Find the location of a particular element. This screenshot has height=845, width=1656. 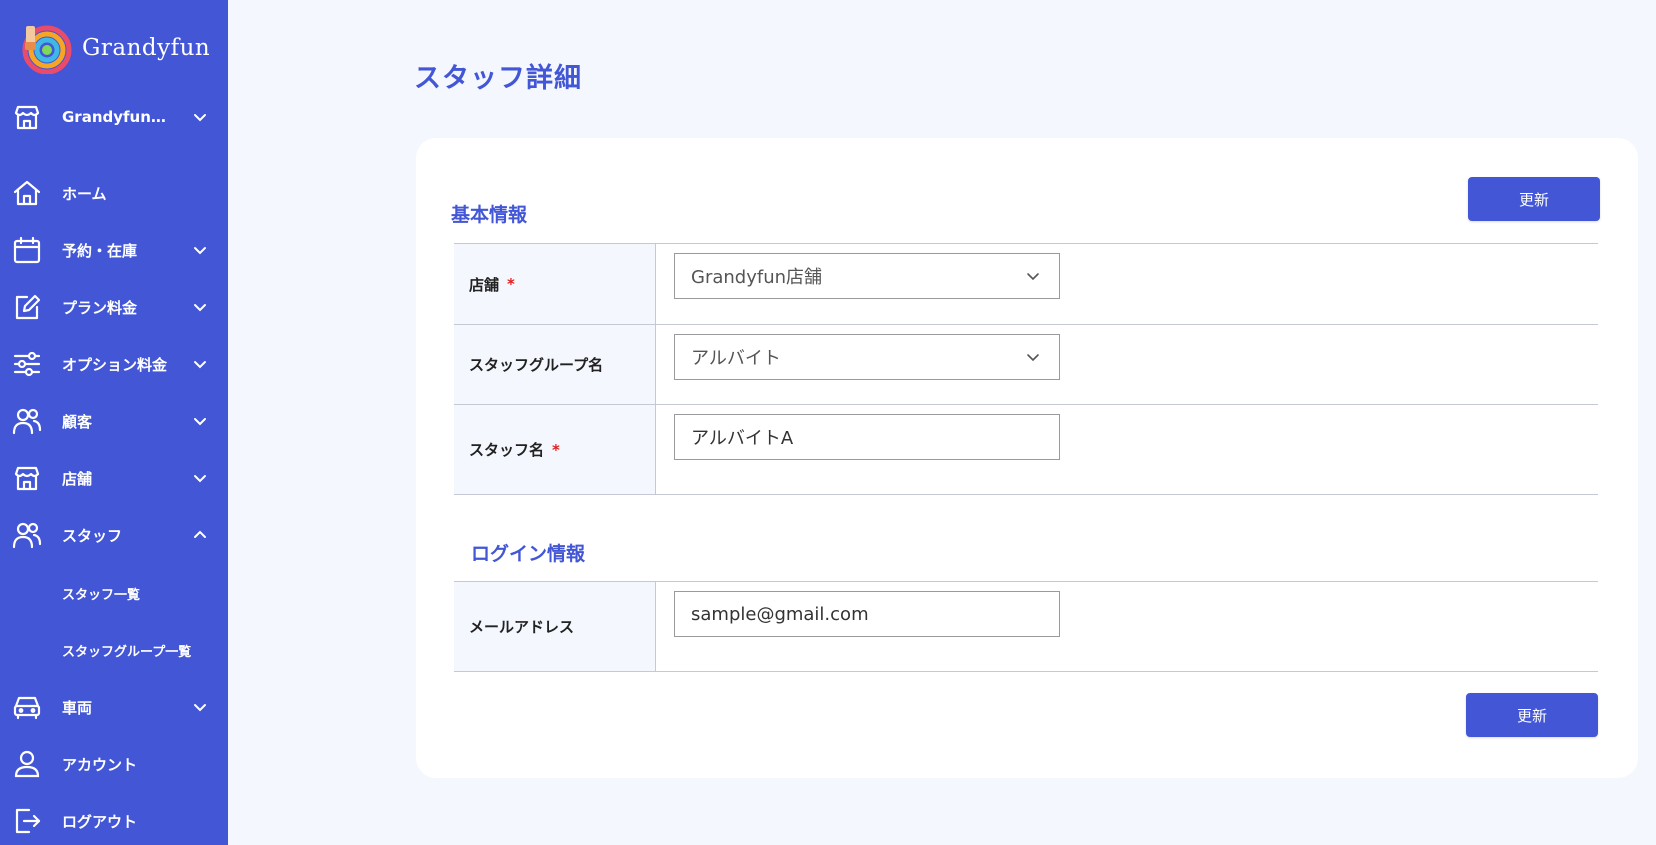

page-title: スタッフ詳細 is located at coordinates (498, 78).